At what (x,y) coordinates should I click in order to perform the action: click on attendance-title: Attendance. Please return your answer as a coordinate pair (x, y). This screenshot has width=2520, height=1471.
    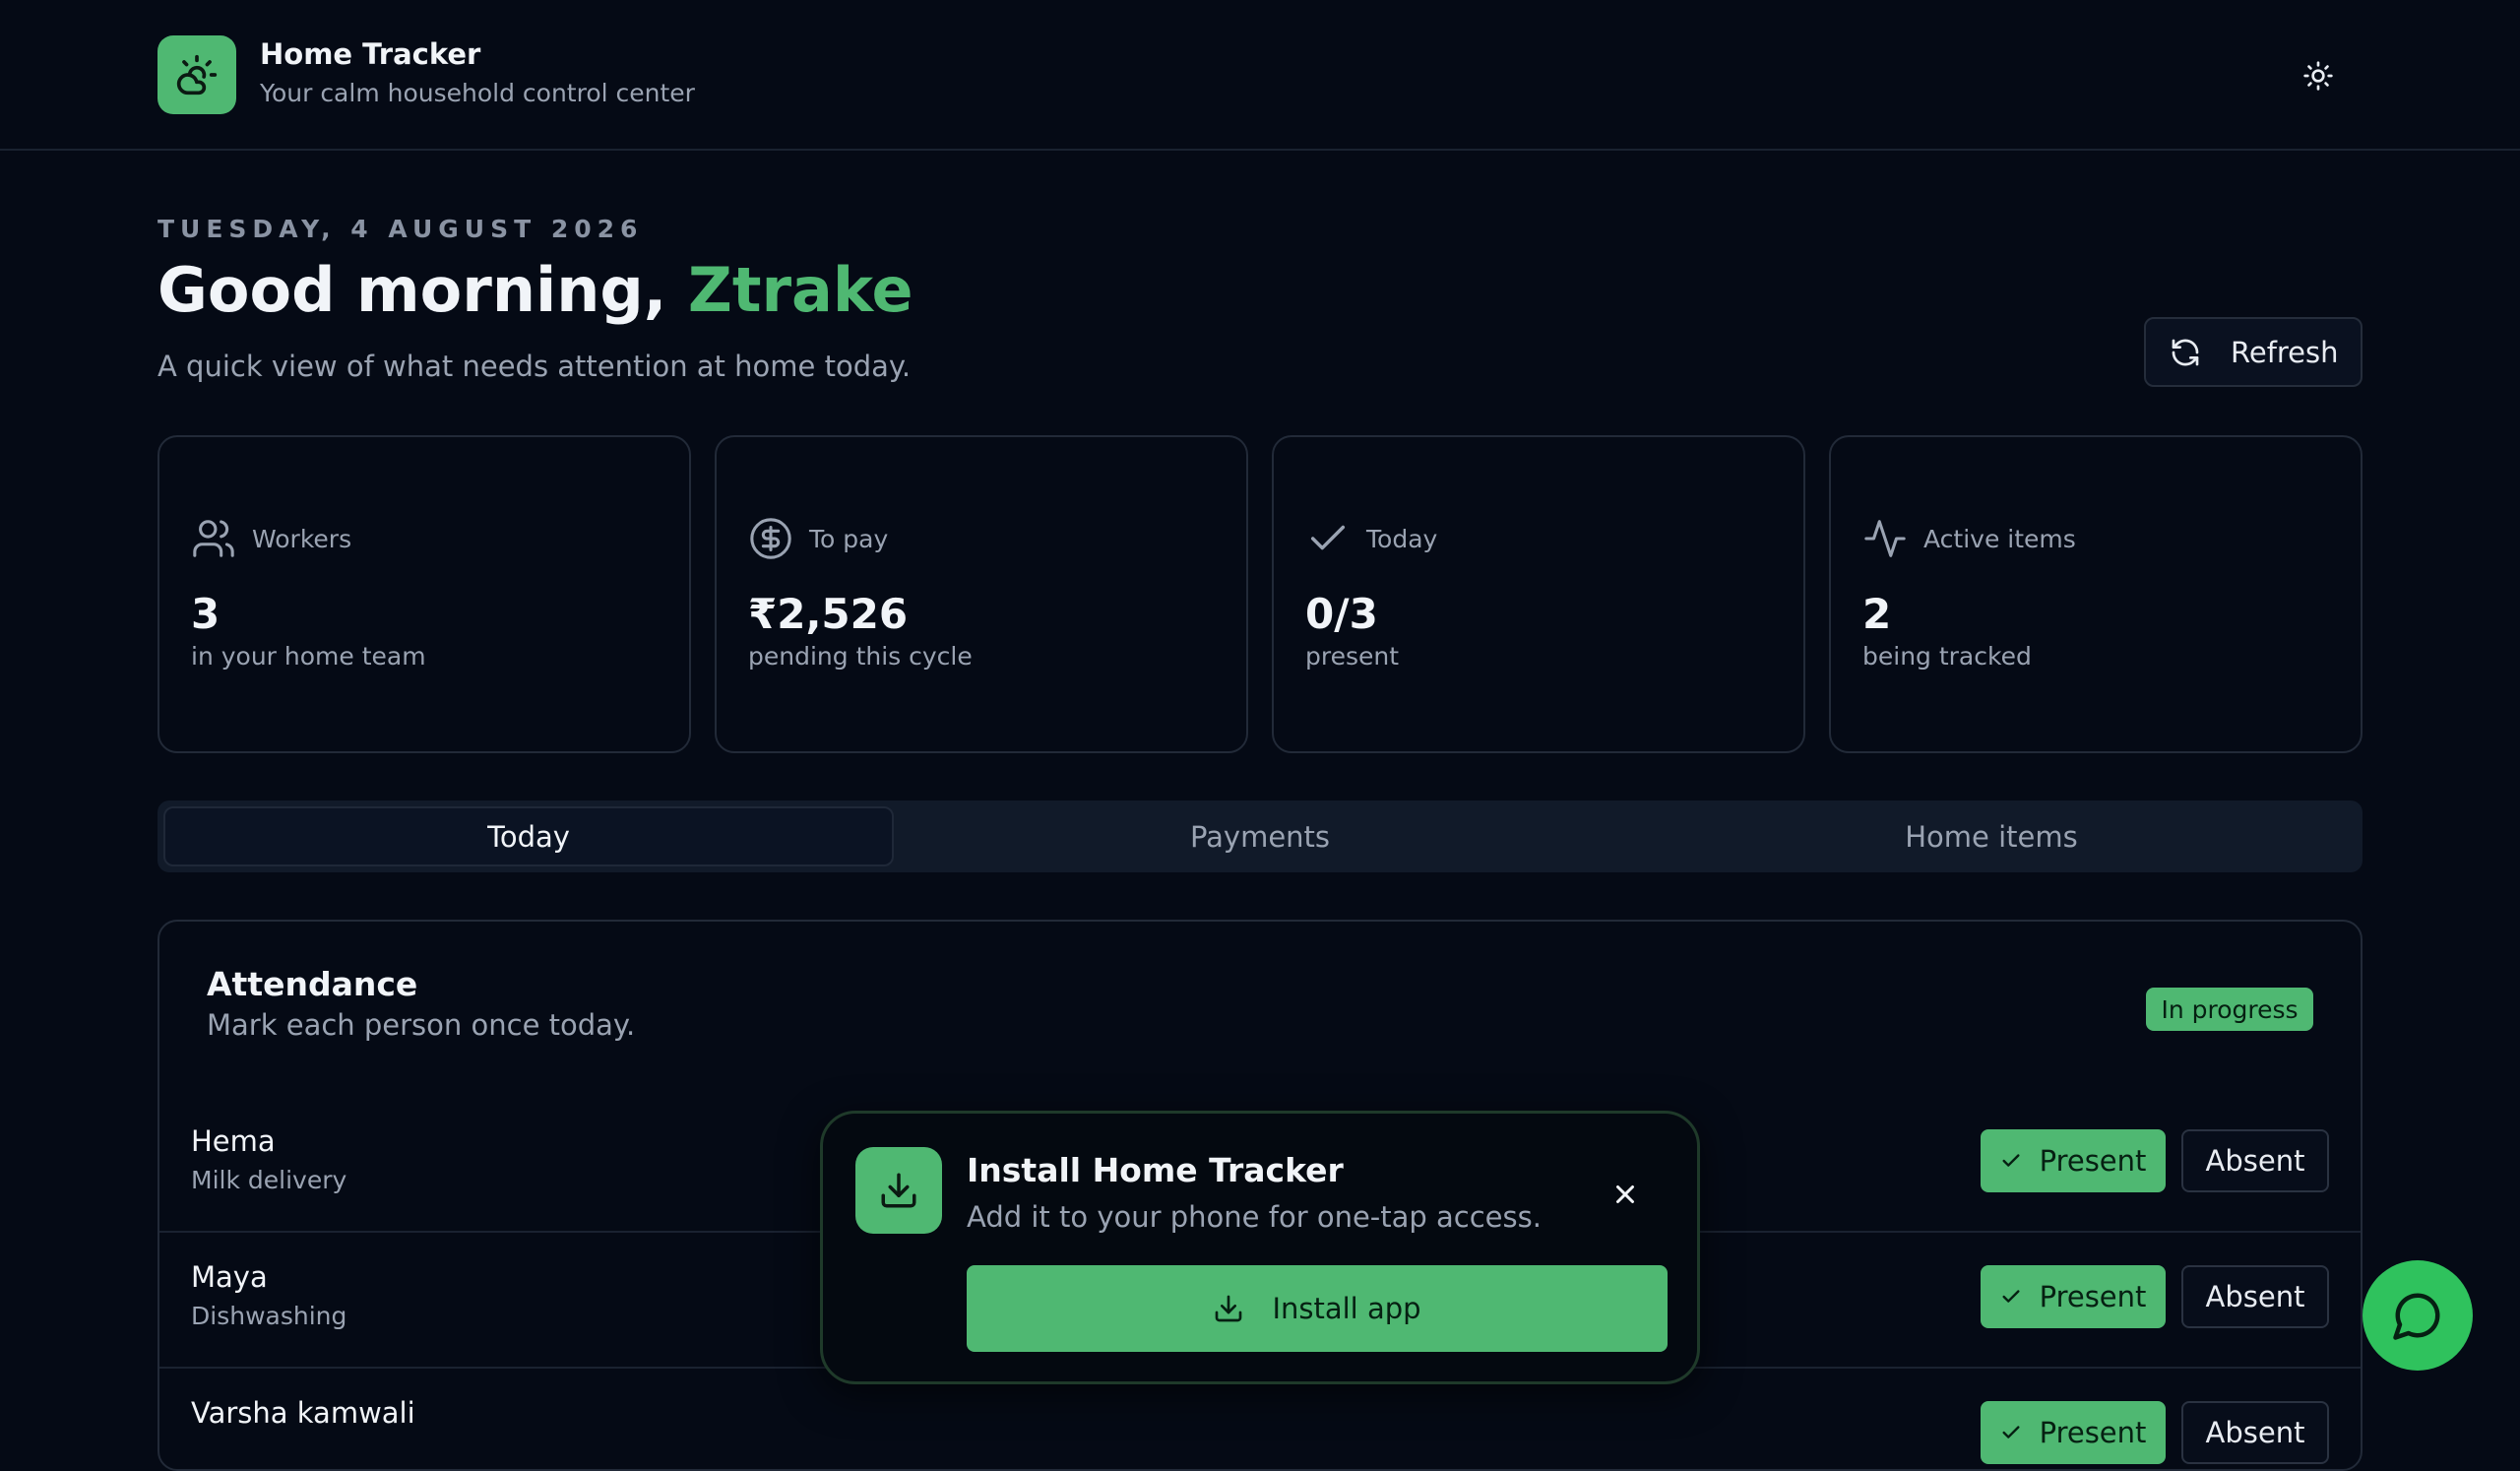
    Looking at the image, I should click on (312, 984).